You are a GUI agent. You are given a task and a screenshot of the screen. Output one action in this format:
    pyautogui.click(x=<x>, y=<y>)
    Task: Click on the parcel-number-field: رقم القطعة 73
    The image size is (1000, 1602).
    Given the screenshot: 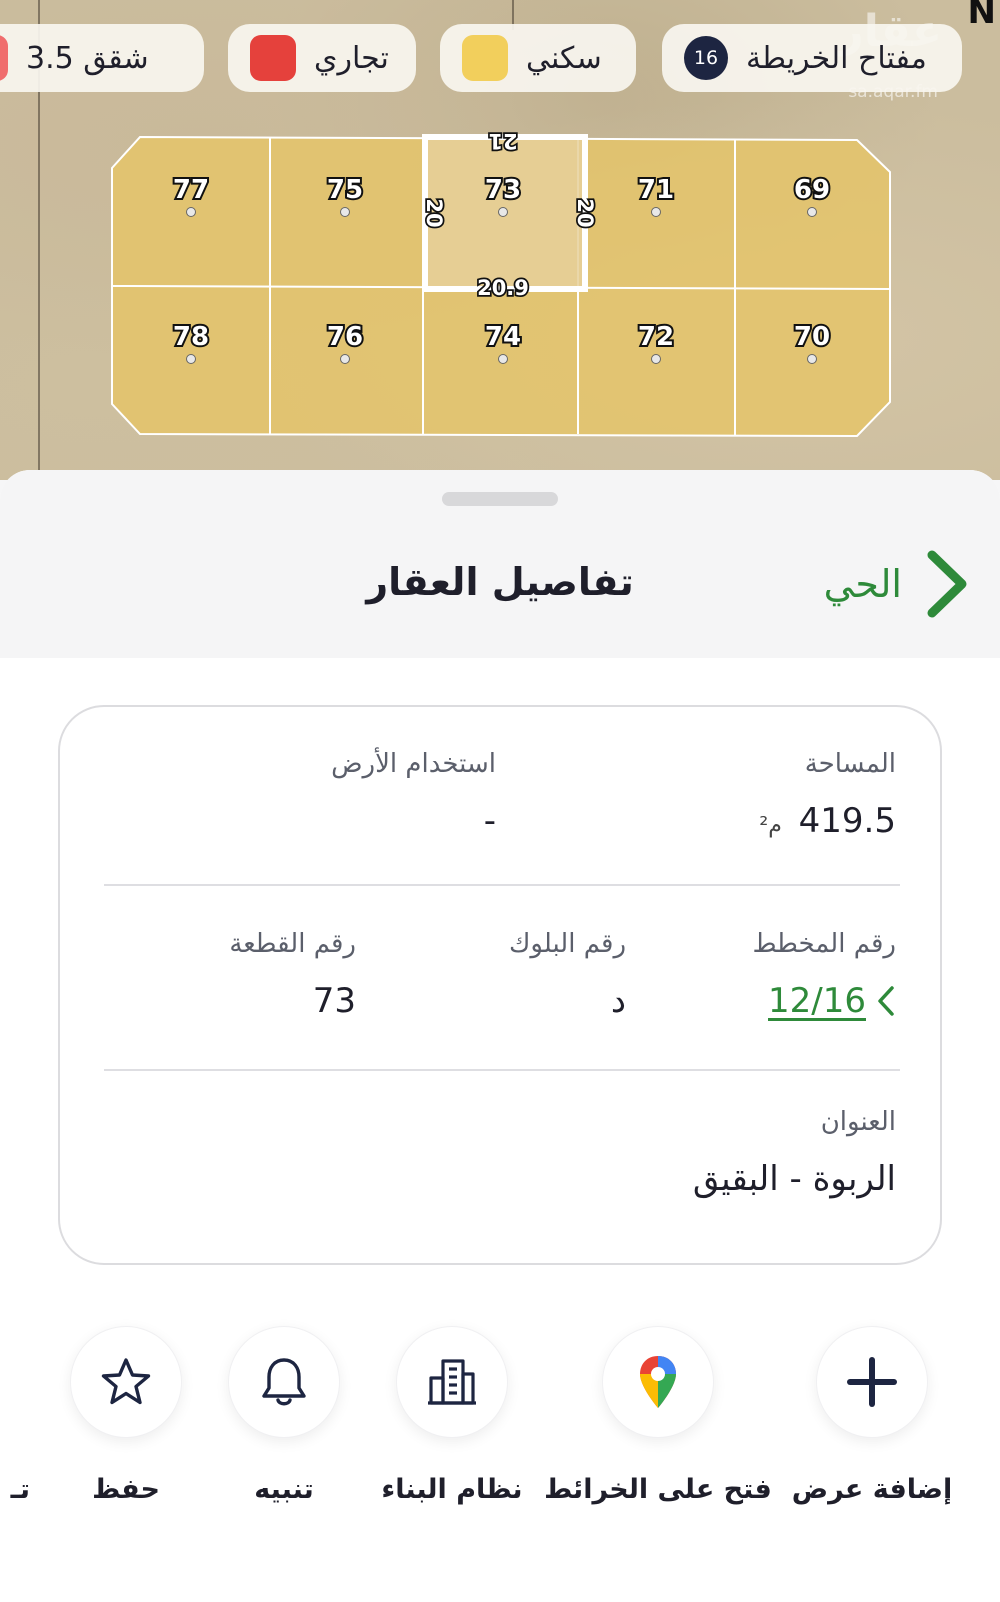 What is the action you would take?
    pyautogui.click(x=292, y=975)
    